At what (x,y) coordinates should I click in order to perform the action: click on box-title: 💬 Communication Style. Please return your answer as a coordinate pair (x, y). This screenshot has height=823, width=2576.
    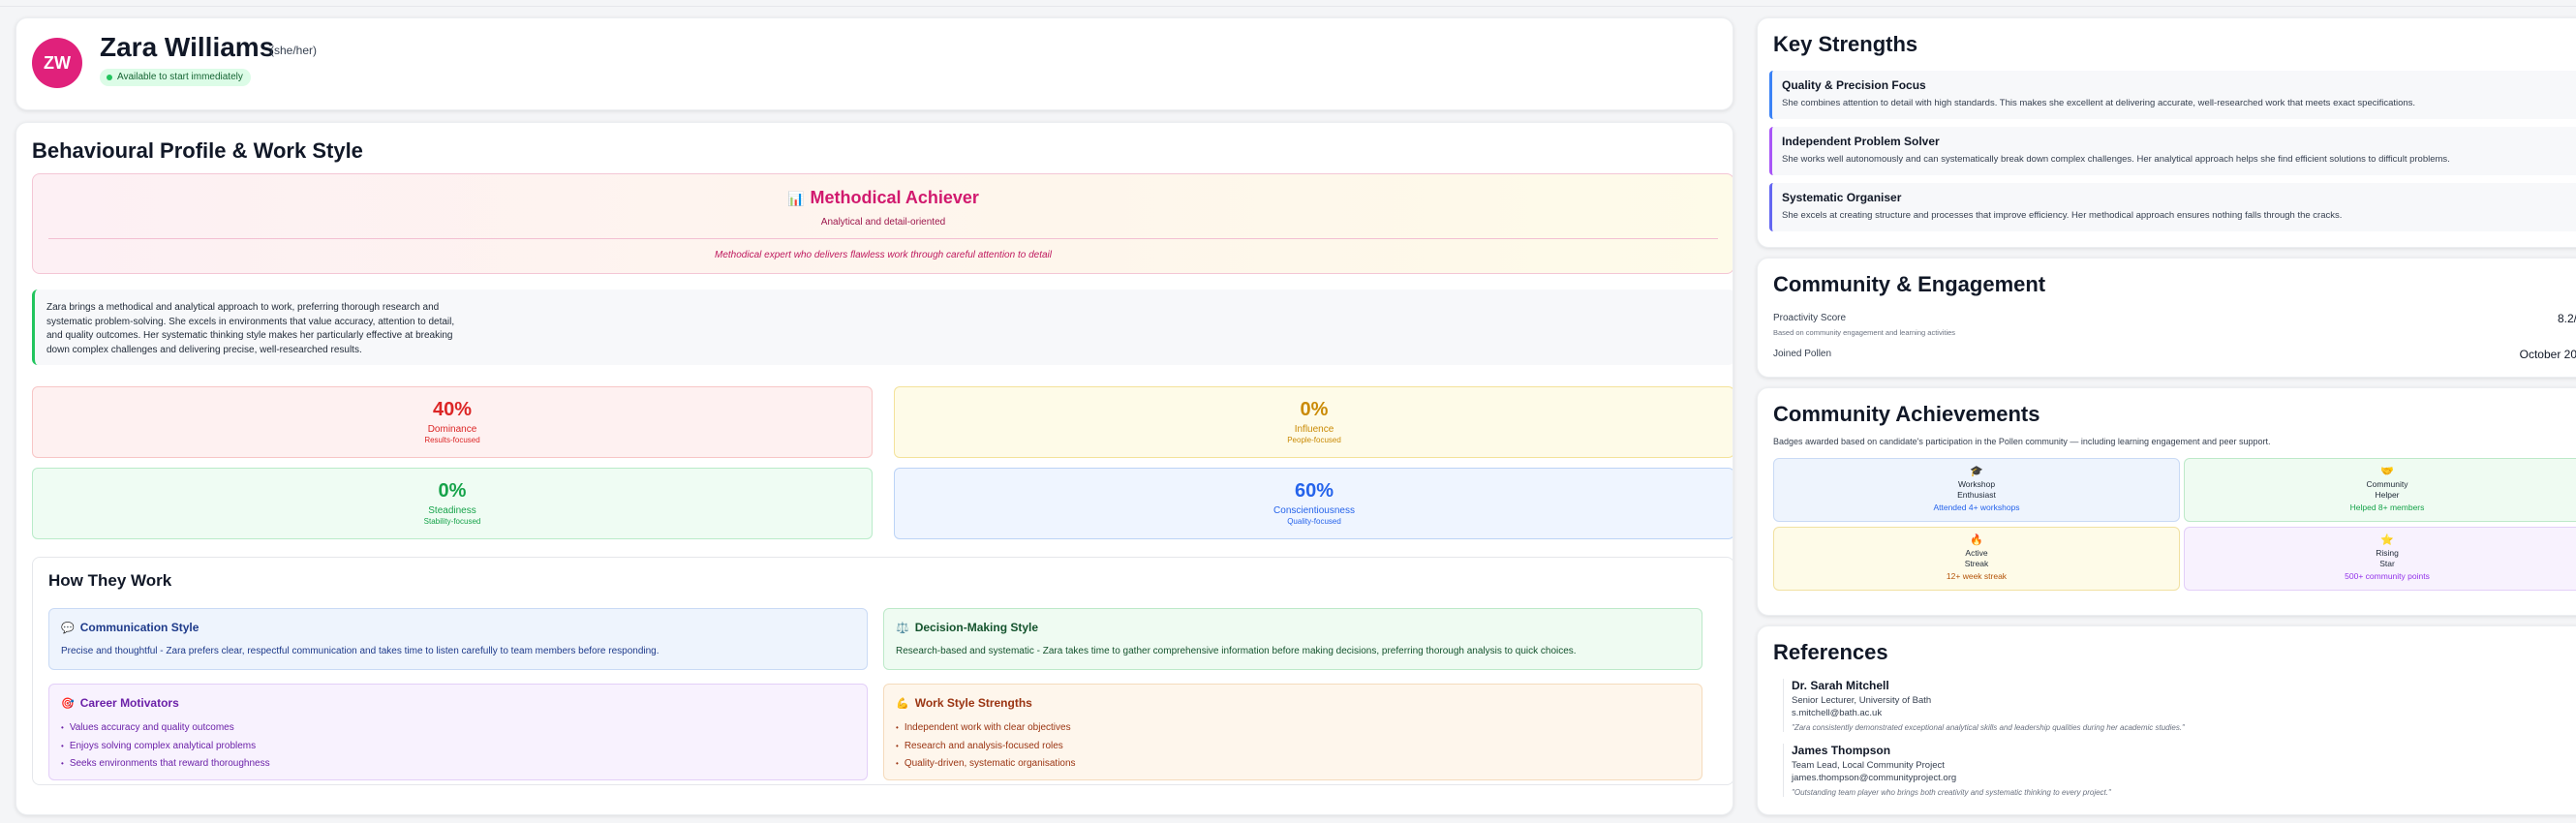
    Looking at the image, I should click on (130, 628).